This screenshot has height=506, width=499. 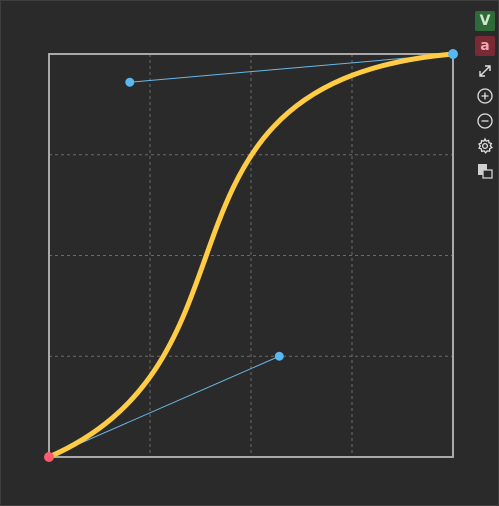 I want to click on end-point-handle, so click(x=453, y=54).